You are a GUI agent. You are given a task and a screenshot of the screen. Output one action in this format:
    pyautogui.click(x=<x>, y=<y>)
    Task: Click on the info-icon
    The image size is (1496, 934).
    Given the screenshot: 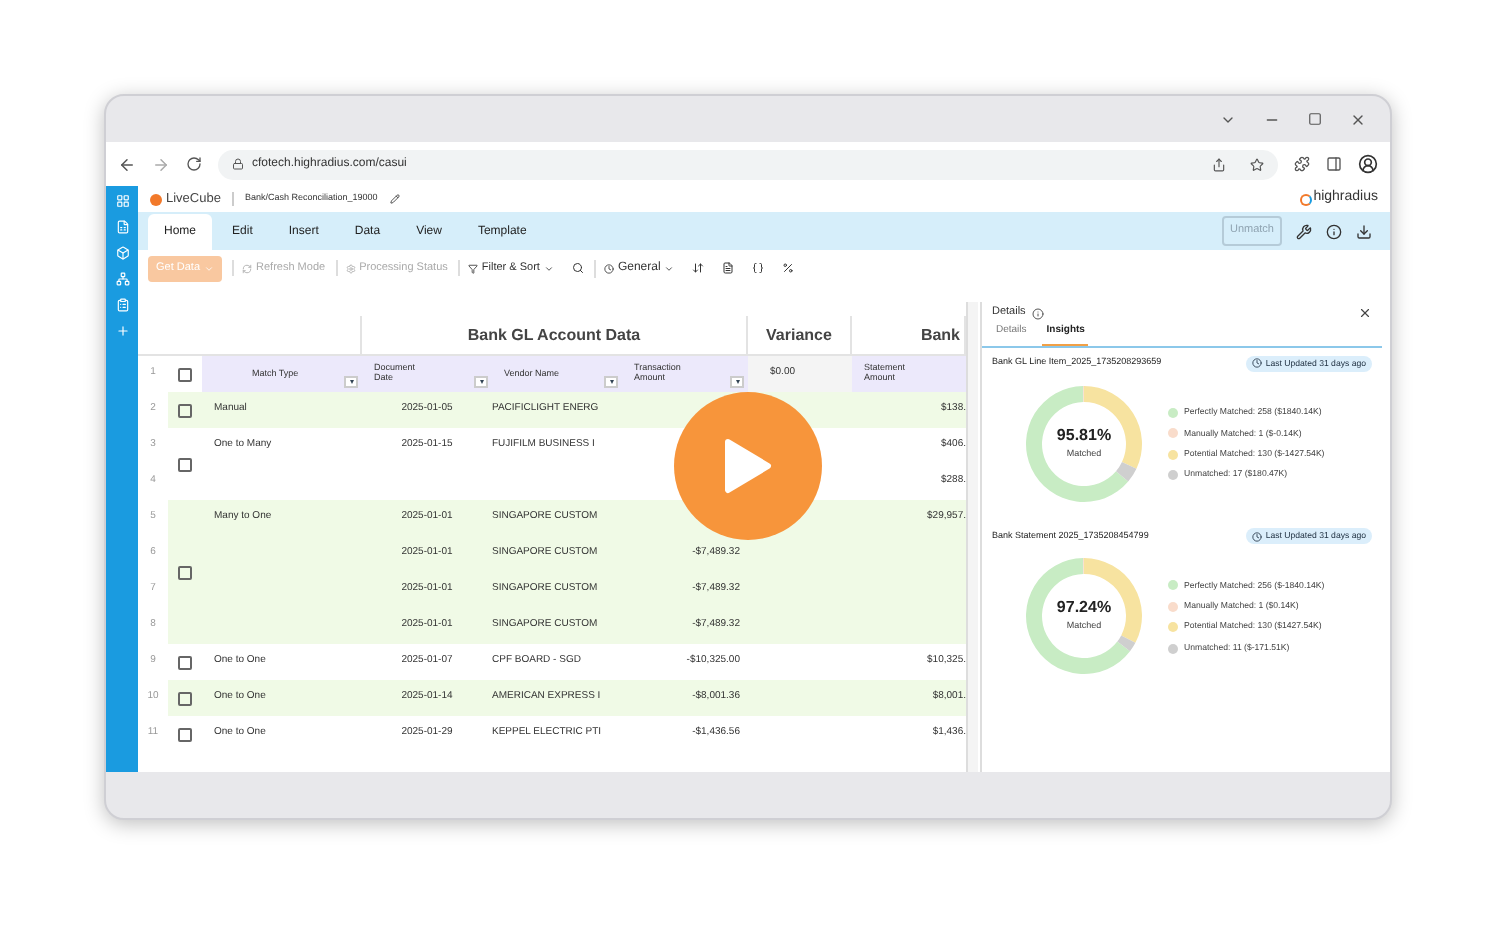 What is the action you would take?
    pyautogui.click(x=1334, y=231)
    